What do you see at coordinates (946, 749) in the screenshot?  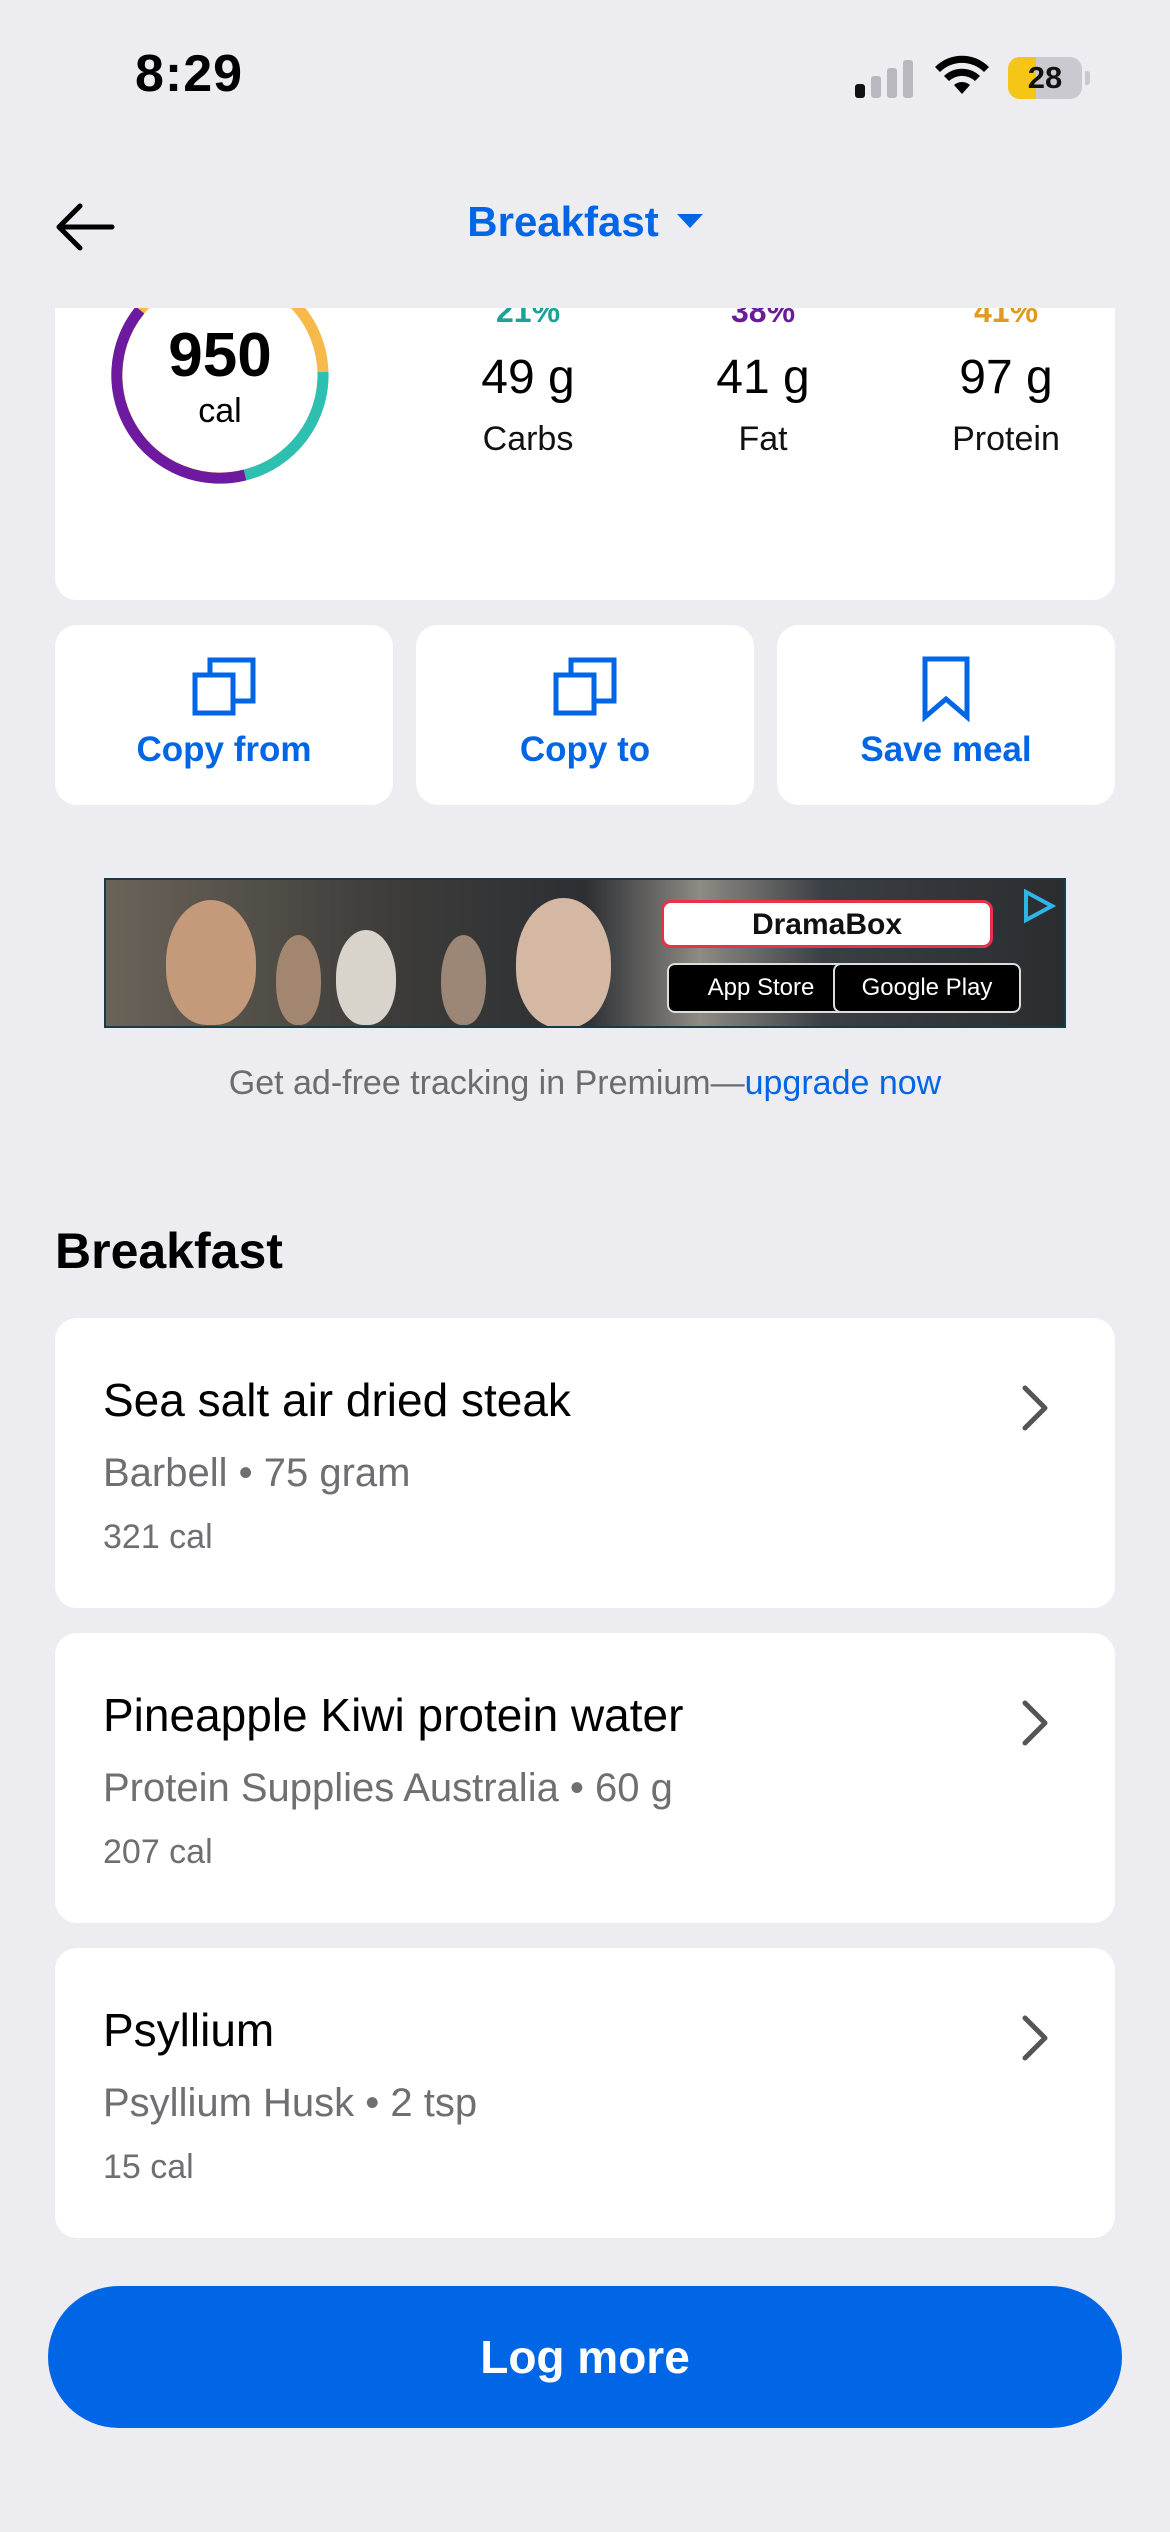 I see `save-meal-label: Save meal` at bounding box center [946, 749].